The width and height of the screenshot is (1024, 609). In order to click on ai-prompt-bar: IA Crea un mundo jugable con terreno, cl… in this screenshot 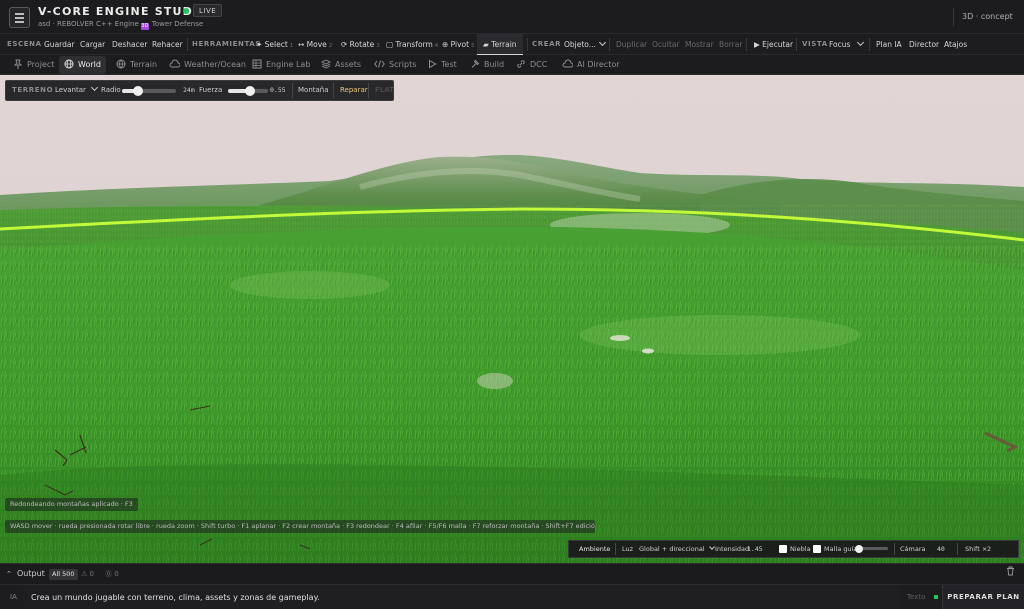, I will do `click(512, 596)`.